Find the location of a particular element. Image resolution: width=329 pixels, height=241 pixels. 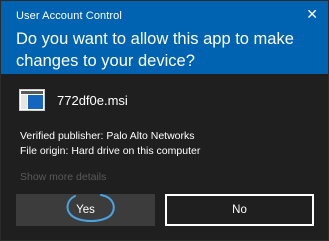

file-origin: File origin: Hard drive on this computer is located at coordinates (110, 150).